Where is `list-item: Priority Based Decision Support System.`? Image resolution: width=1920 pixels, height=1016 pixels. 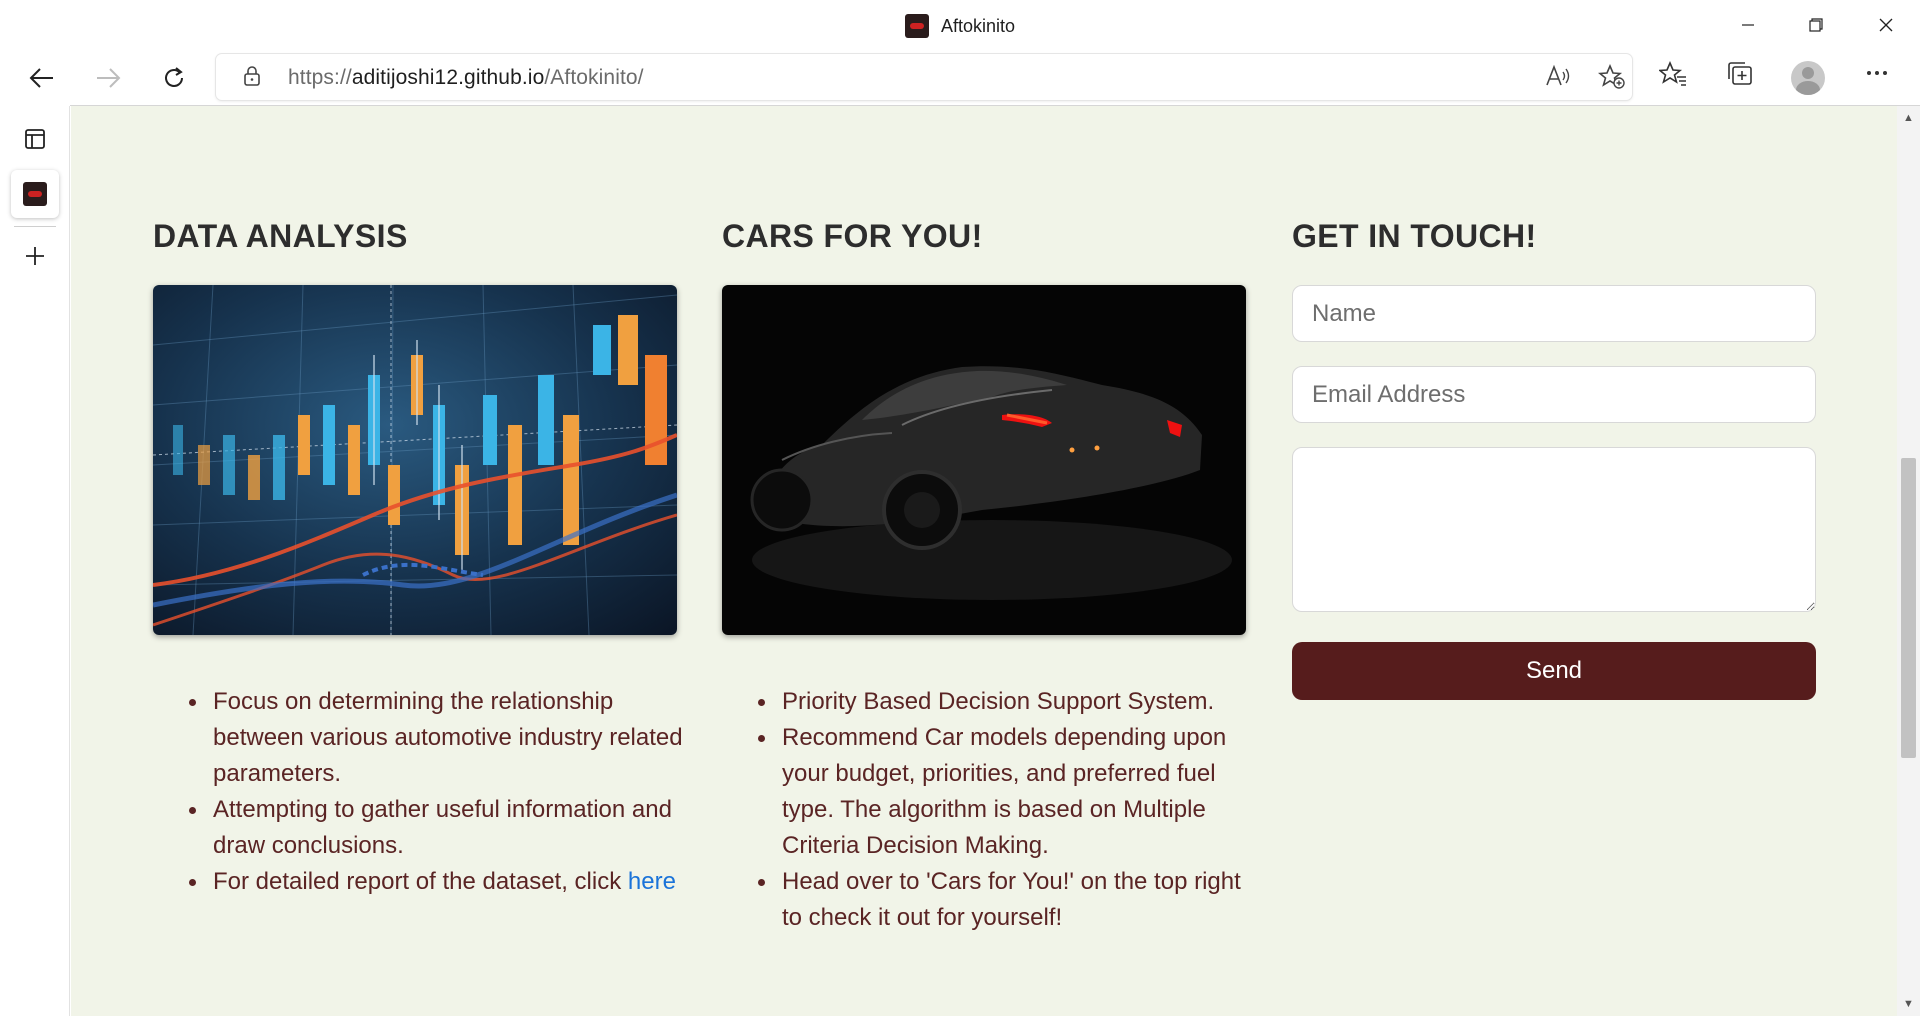
list-item: Priority Based Decision Support System. is located at coordinates (1007, 702).